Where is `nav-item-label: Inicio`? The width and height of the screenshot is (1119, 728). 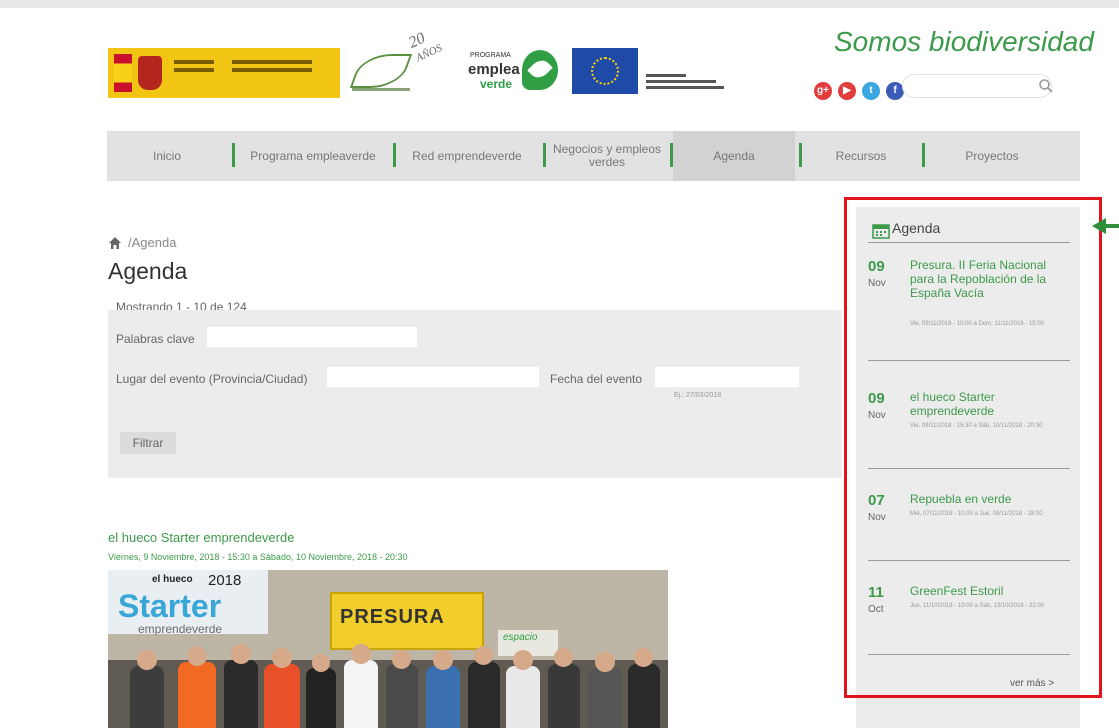
nav-item-label: Inicio is located at coordinates (166, 155).